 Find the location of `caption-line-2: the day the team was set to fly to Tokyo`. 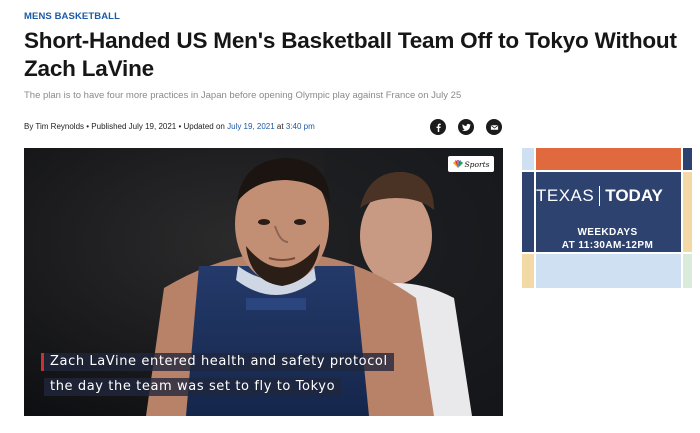

caption-line-2: the day the team was set to fly to Tokyo is located at coordinates (193, 387).